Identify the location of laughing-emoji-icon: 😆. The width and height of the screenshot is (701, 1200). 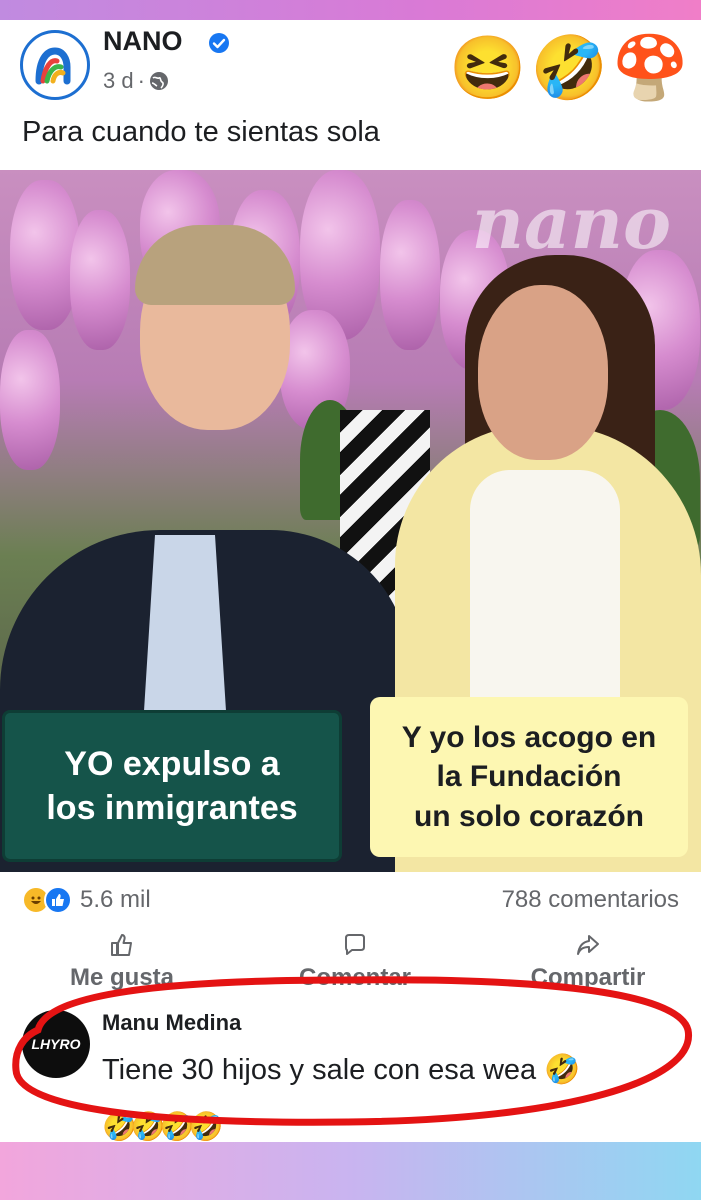
(488, 68).